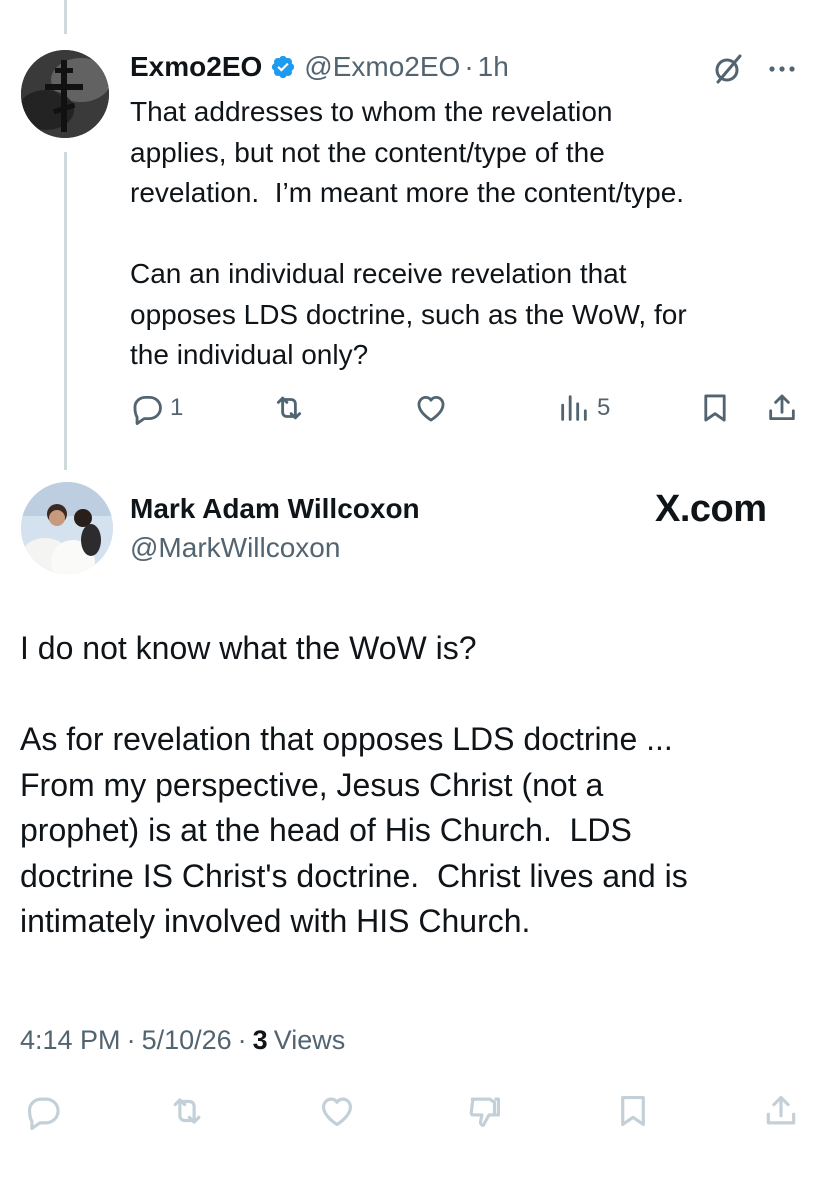 The height and width of the screenshot is (1200, 823). I want to click on dislike-button, so click(485, 1114).